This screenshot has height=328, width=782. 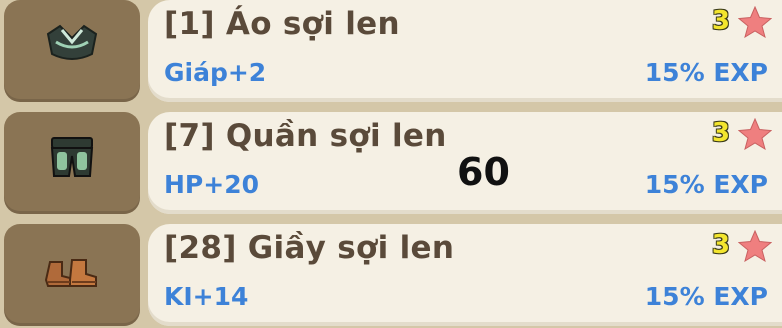 I want to click on item-name: [7] Quần sợi len, so click(x=305, y=136).